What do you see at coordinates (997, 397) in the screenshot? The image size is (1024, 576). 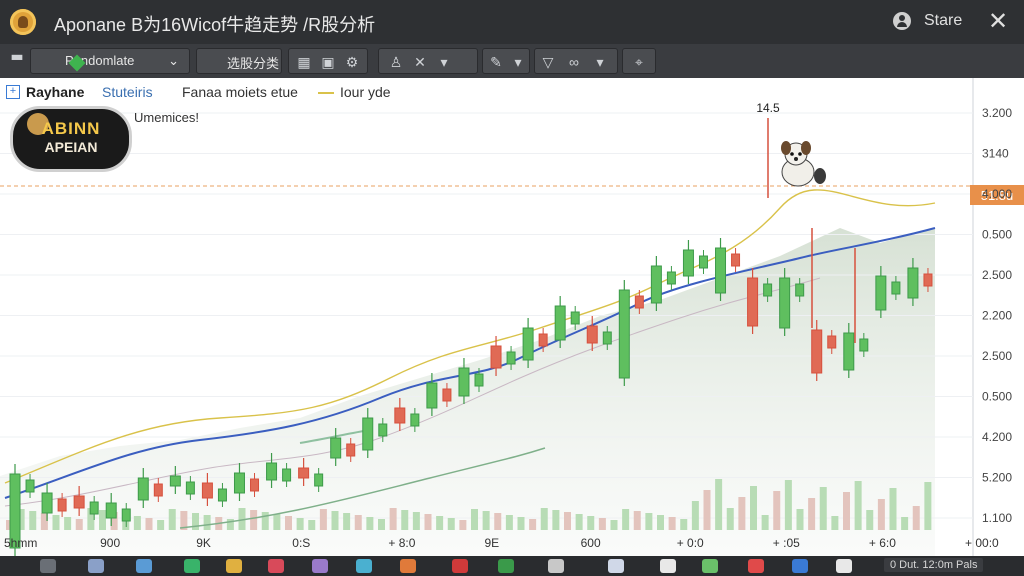 I see `y-tick-label: 0.500` at bounding box center [997, 397].